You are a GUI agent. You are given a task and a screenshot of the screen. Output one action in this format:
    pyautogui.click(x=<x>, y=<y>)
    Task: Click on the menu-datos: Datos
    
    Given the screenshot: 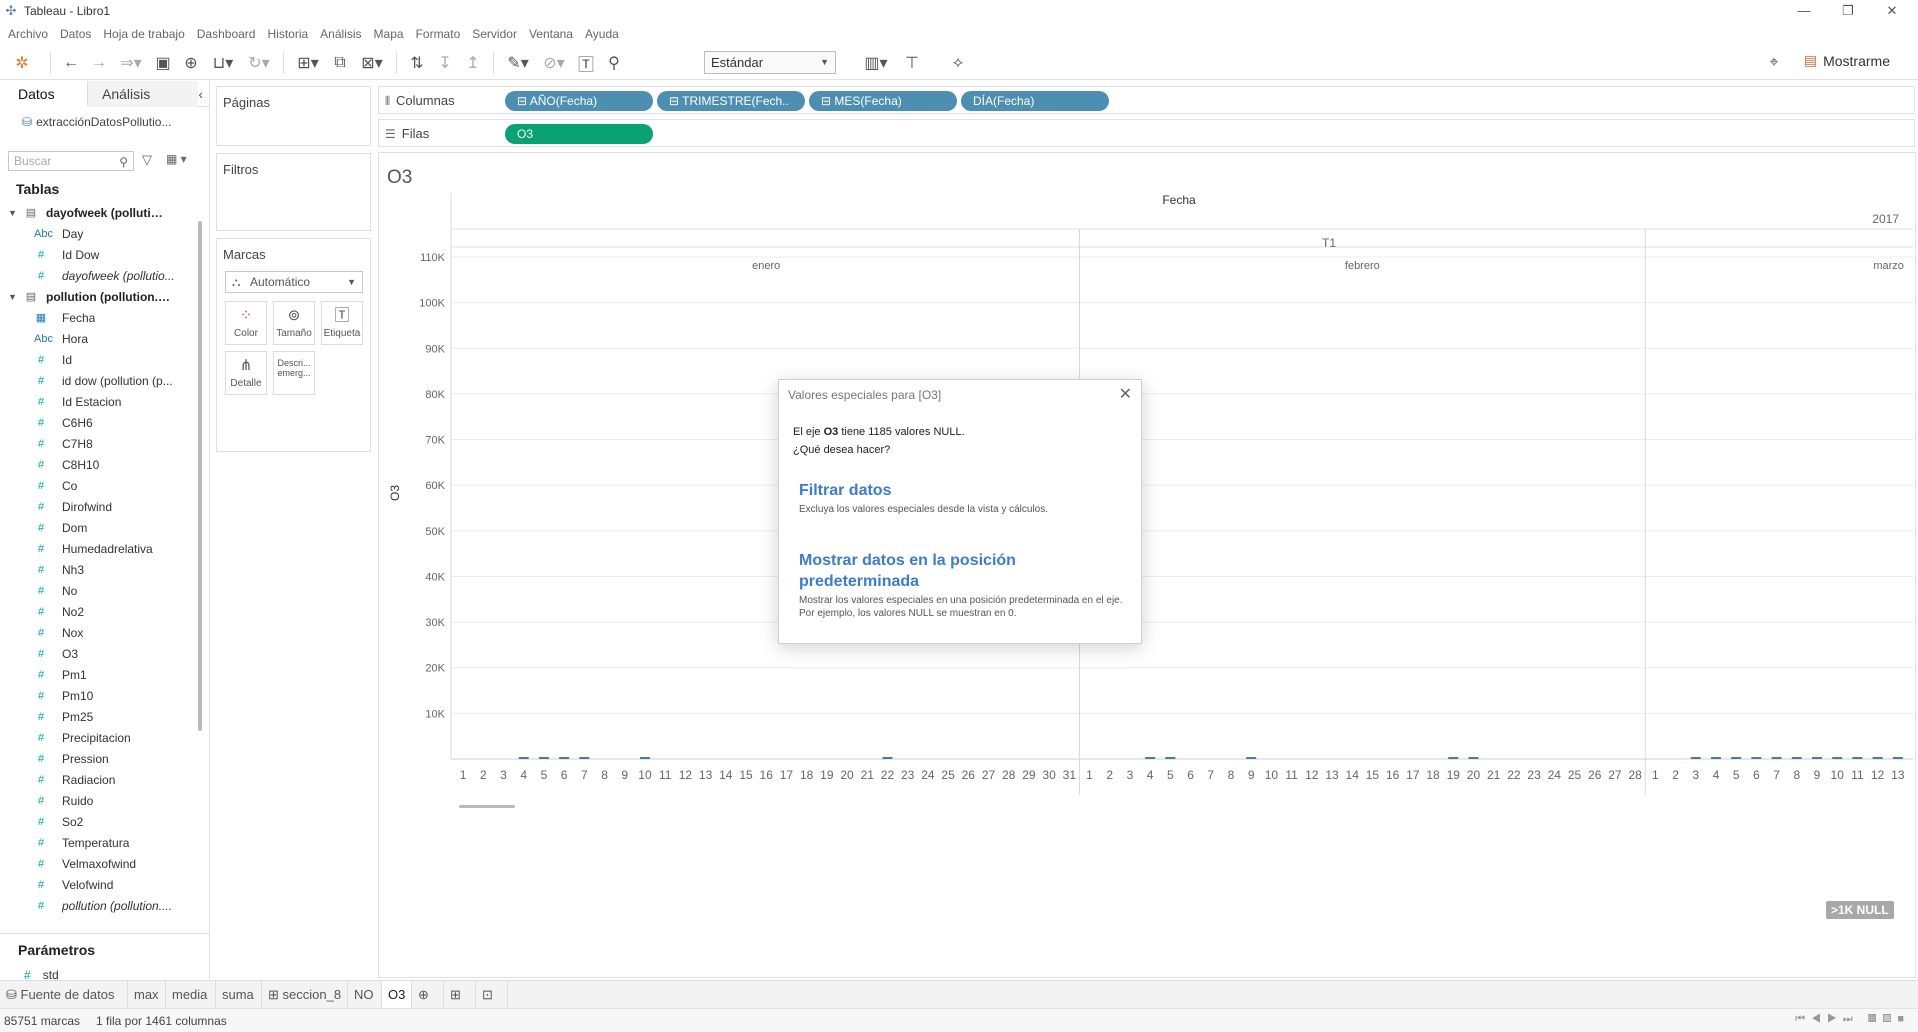 What is the action you would take?
    pyautogui.click(x=75, y=34)
    